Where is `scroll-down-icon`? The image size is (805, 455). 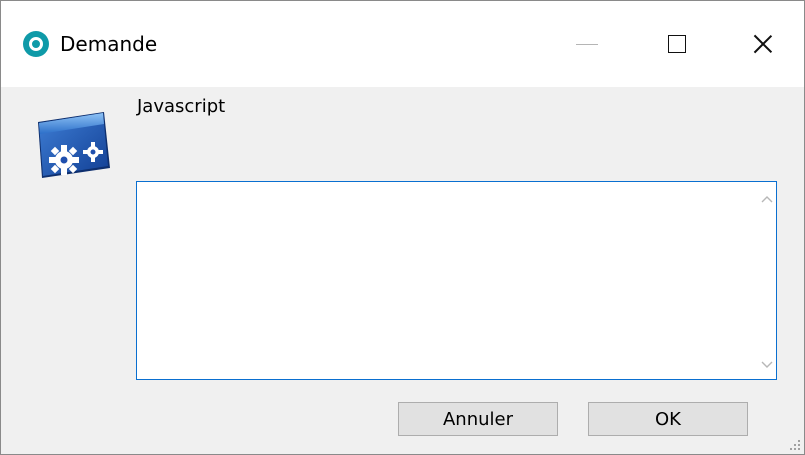 scroll-down-icon is located at coordinates (766, 365).